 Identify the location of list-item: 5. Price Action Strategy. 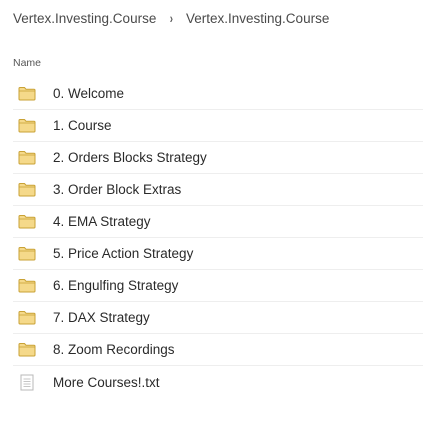
(218, 254).